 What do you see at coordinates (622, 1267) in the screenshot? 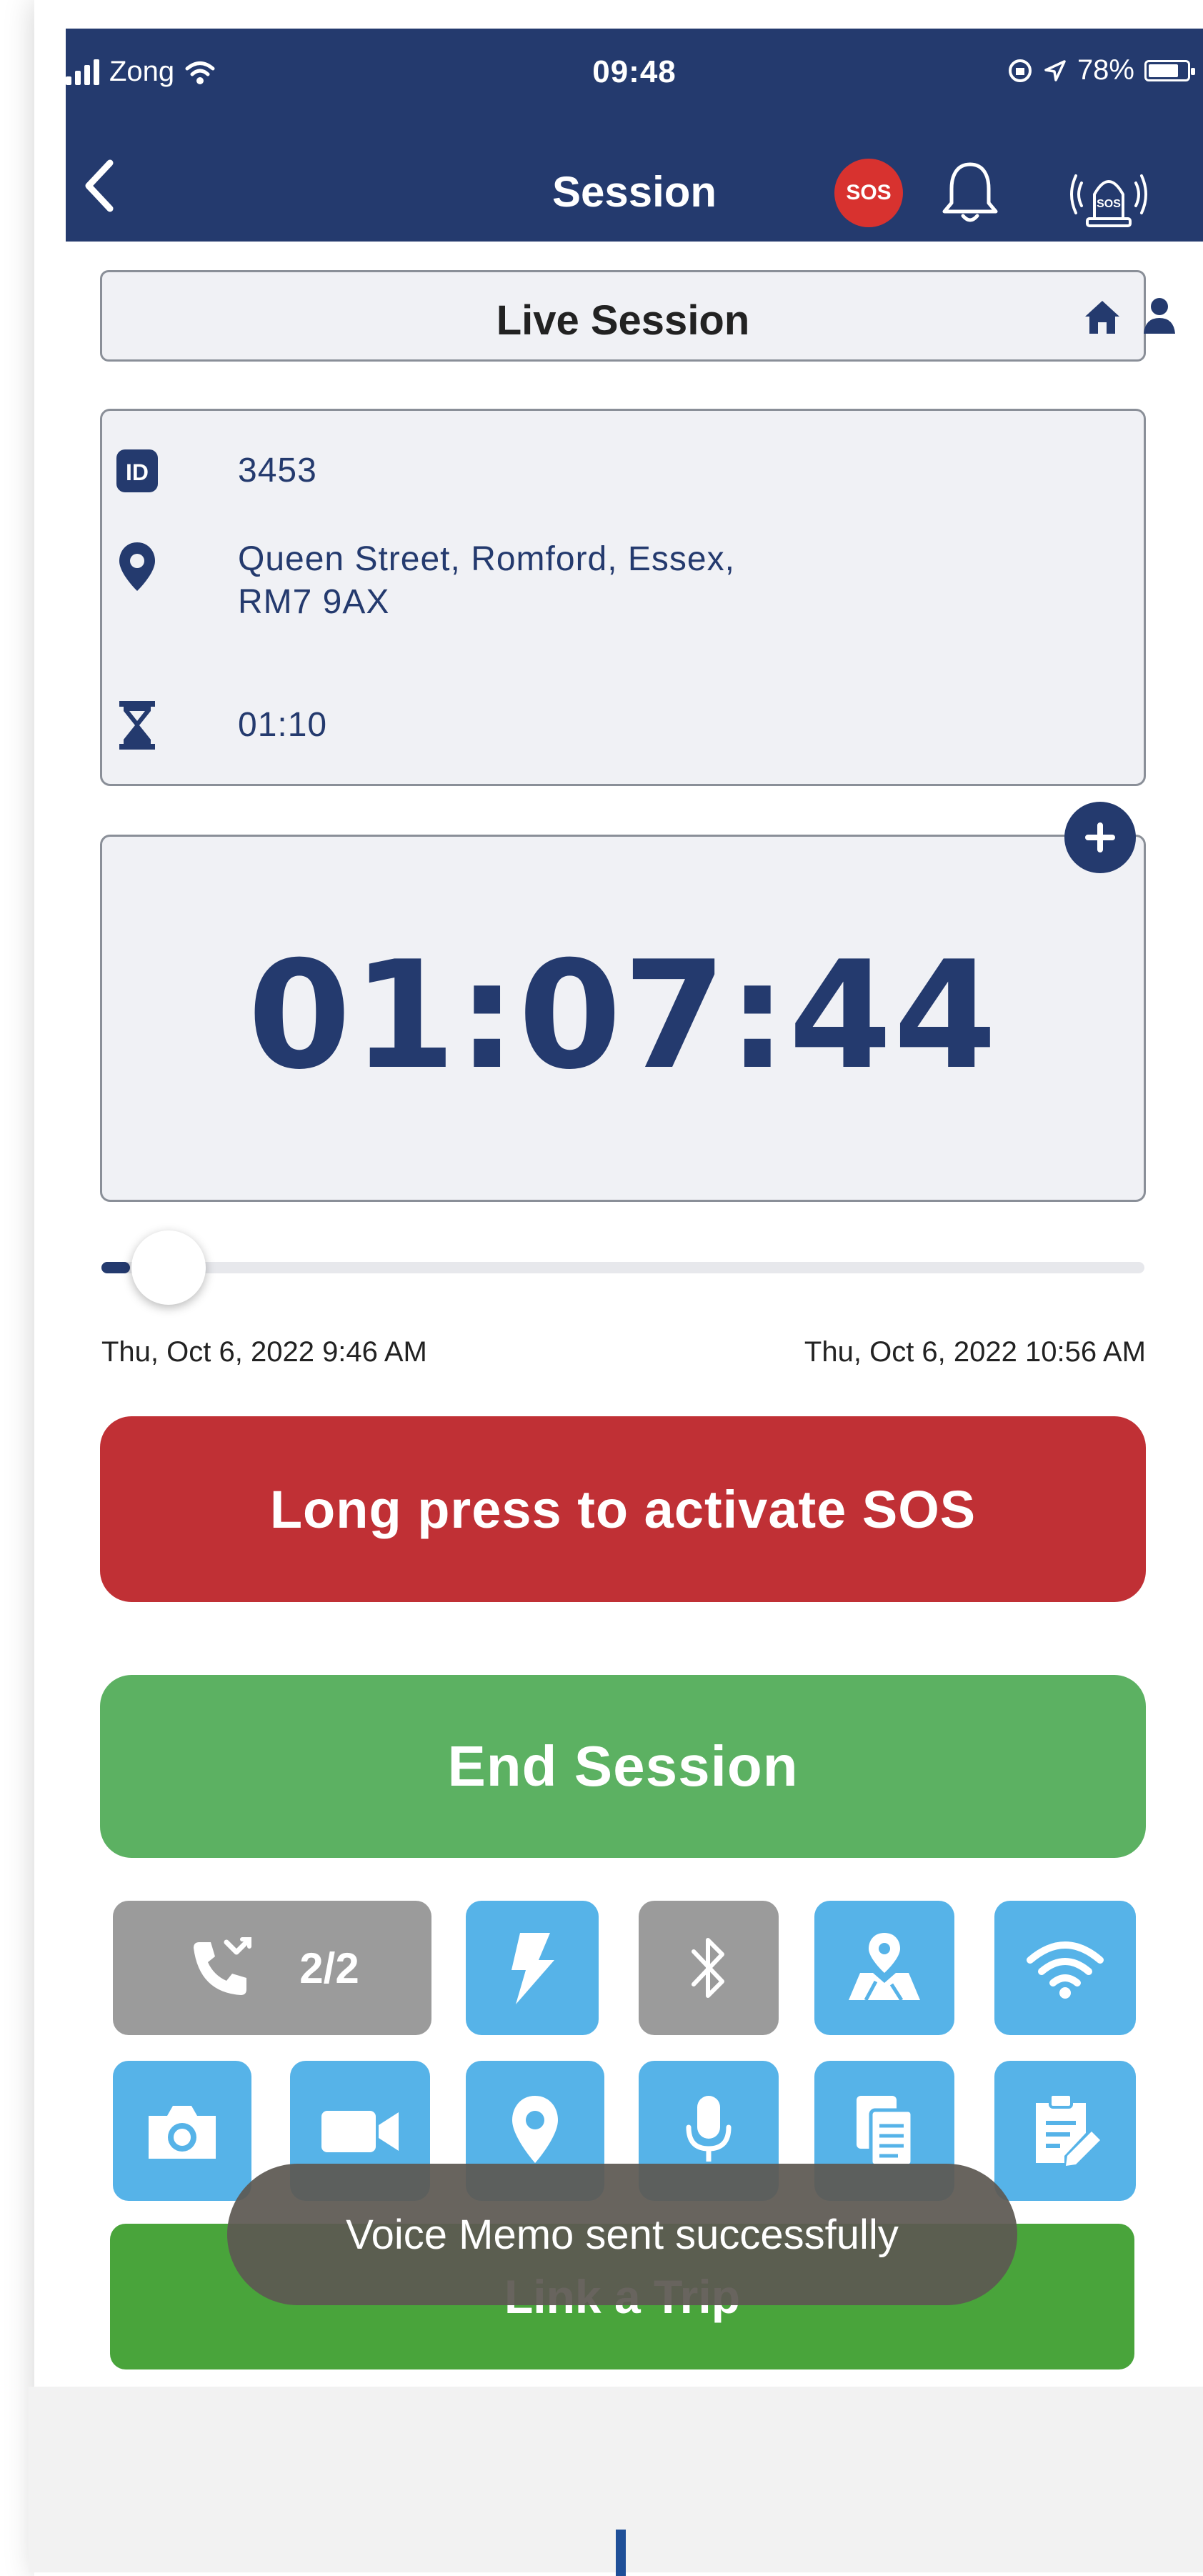
I see `session-progress-track` at bounding box center [622, 1267].